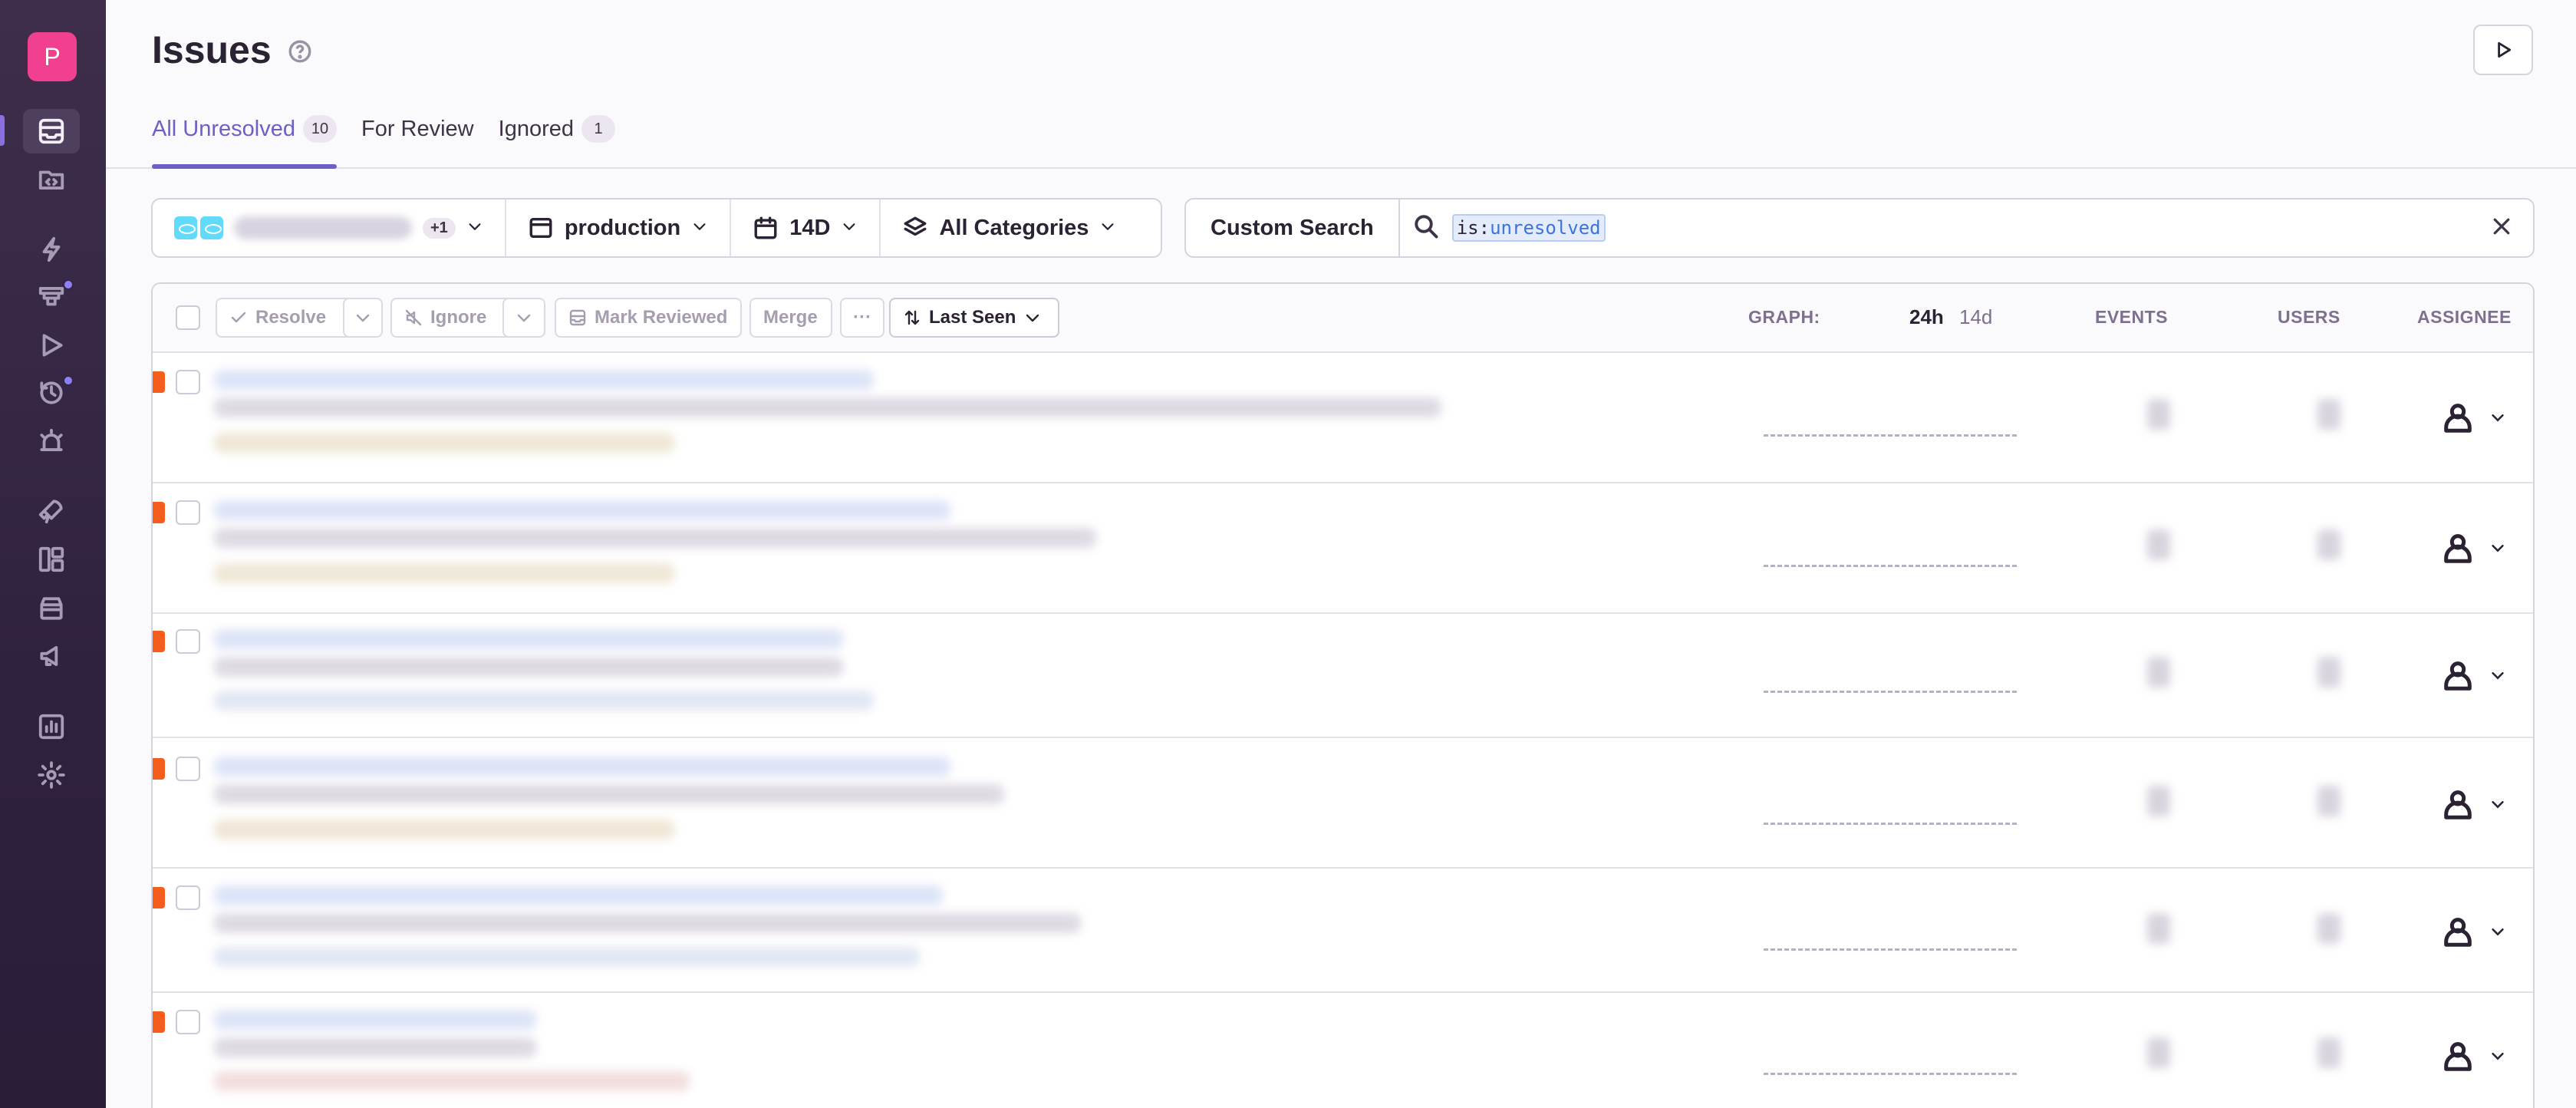  What do you see at coordinates (52, 56) in the screenshot?
I see `org-avatar: P` at bounding box center [52, 56].